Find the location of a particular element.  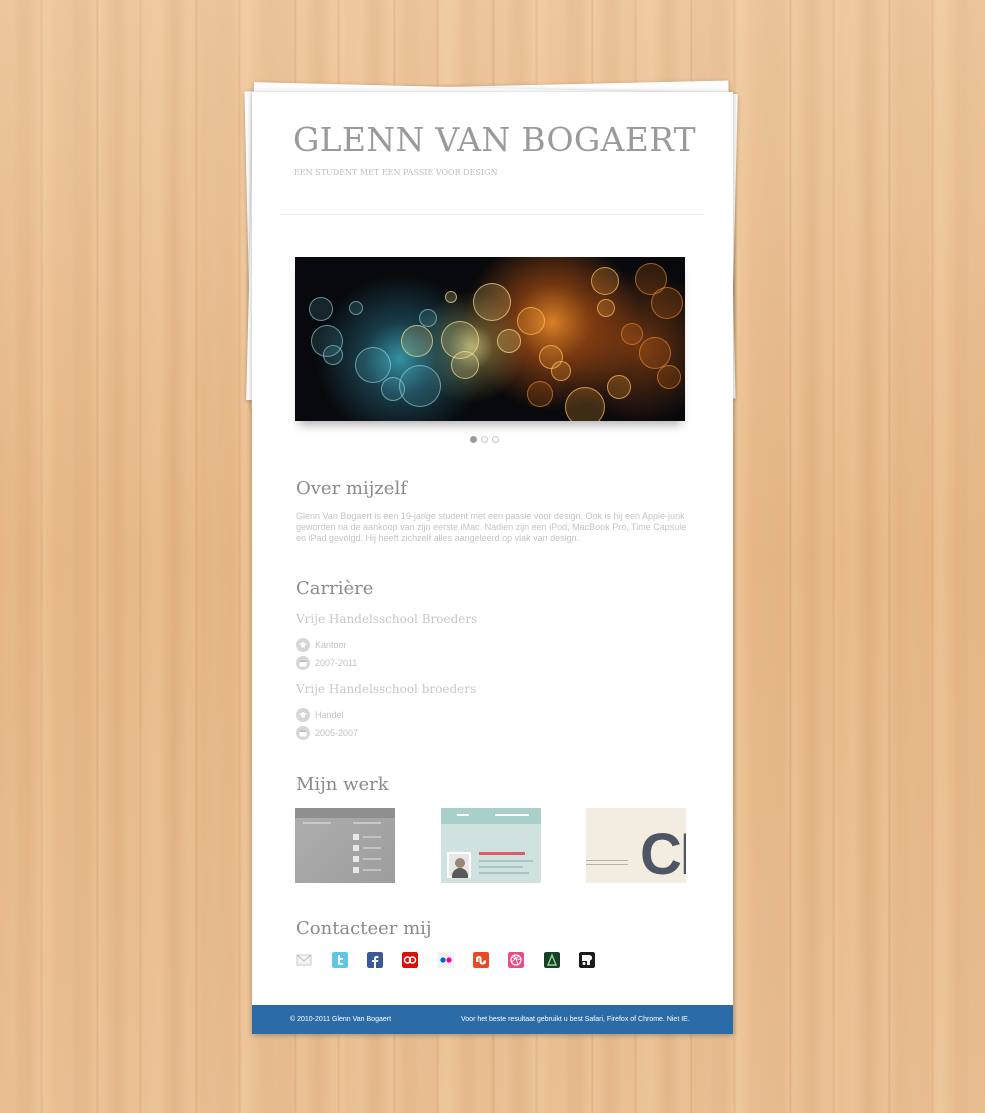

flickr-icon is located at coordinates (446, 960).